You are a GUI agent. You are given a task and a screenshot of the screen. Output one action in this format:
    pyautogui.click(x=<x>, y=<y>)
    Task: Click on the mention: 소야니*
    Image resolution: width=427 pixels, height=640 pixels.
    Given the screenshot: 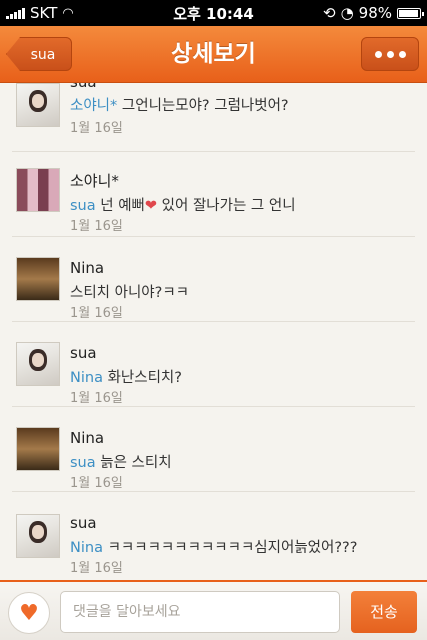 What is the action you would take?
    pyautogui.click(x=93, y=106)
    